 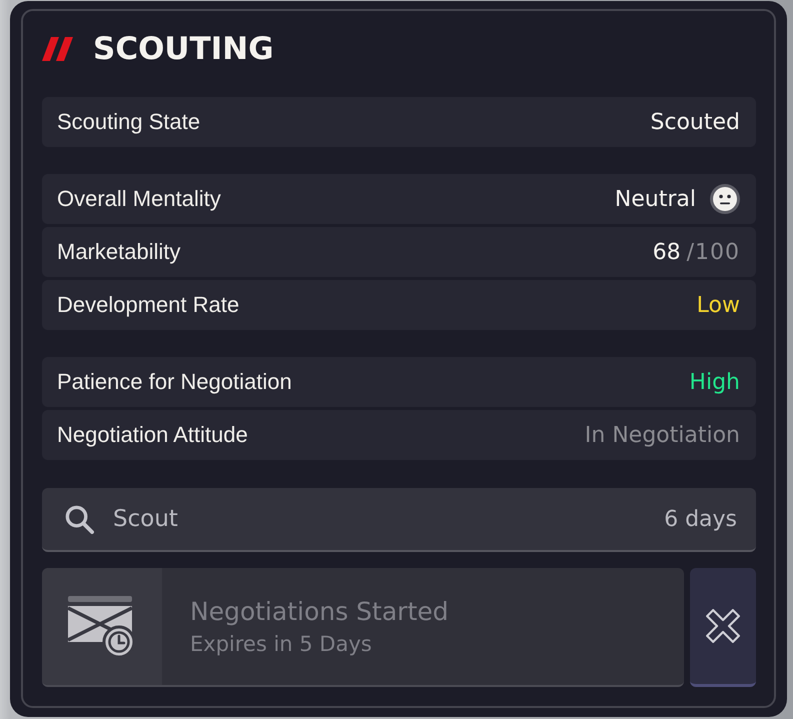 What do you see at coordinates (700, 519) in the screenshot?
I see `scout-duration: 6 days` at bounding box center [700, 519].